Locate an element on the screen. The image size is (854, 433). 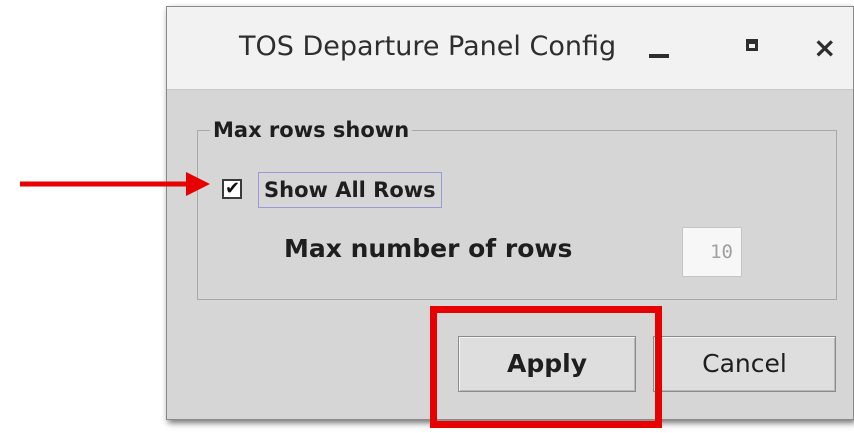
apply-button: Apply is located at coordinates (547, 364).